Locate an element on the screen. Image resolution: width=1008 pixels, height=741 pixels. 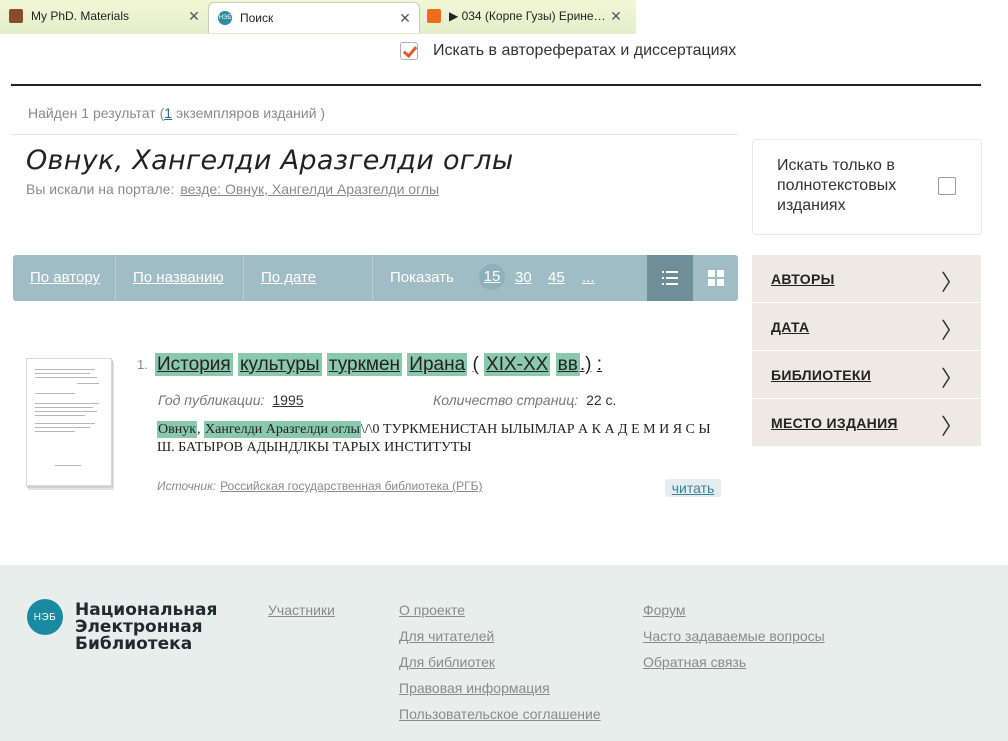
page-size-45: 45 is located at coordinates (556, 277).